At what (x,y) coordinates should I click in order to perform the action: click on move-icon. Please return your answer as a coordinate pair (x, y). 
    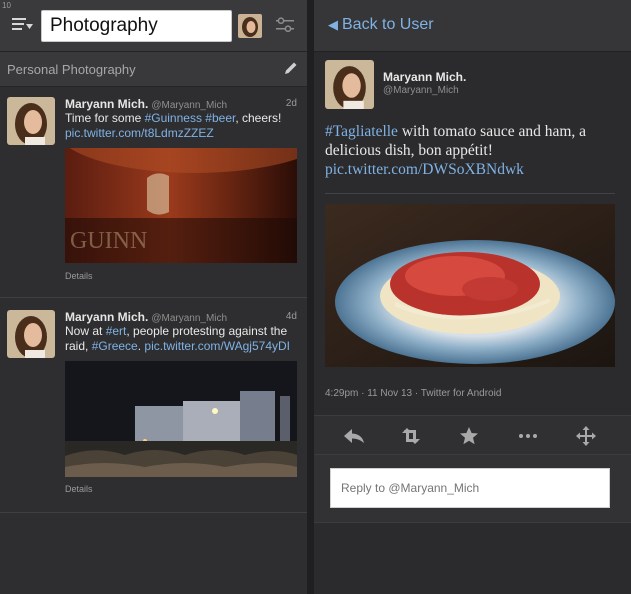
    Looking at the image, I should click on (586, 436).